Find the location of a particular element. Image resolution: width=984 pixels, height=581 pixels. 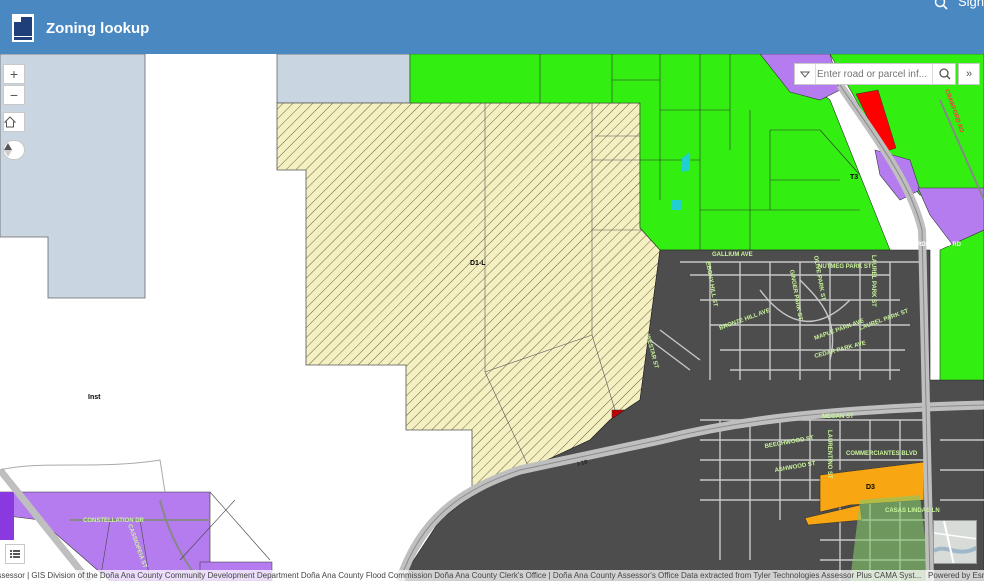

compass-icon is located at coordinates (8, 150).